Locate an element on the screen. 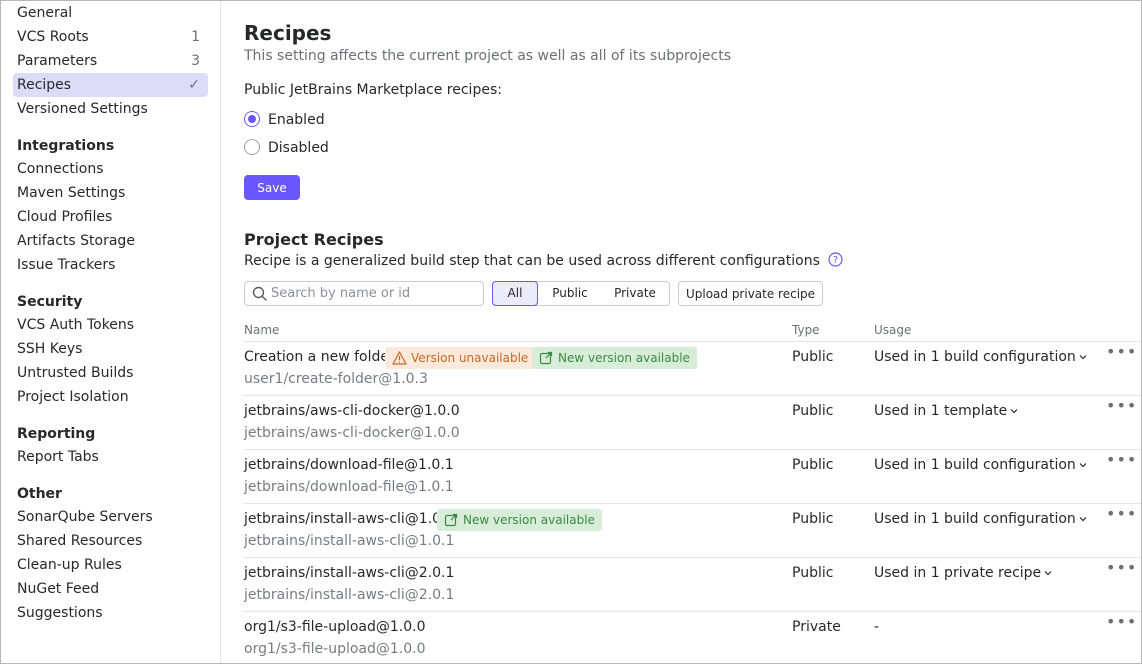 The image size is (1142, 664). sidebar-item-label: Project Isolation is located at coordinates (73, 397).